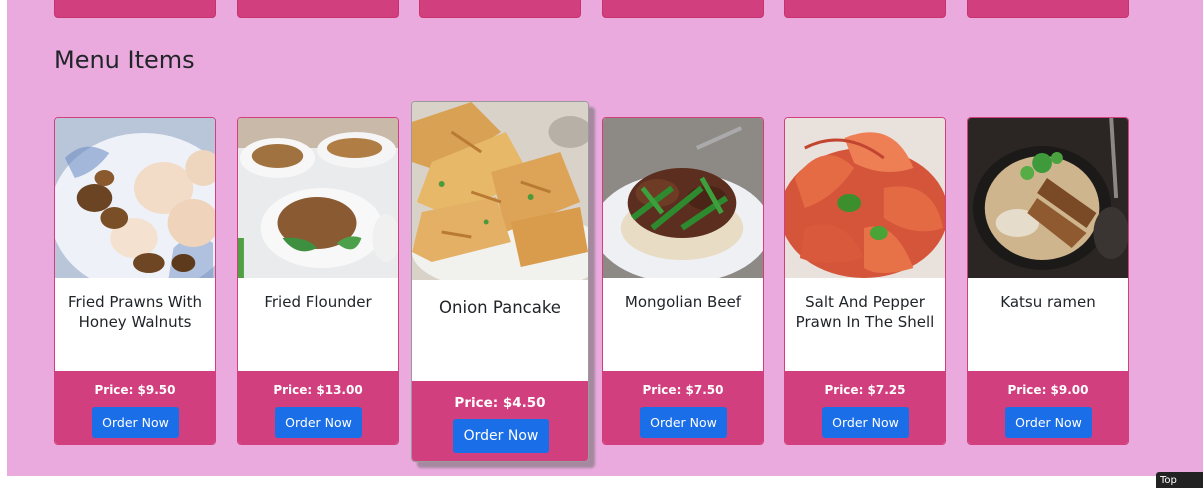  Describe the element at coordinates (124, 60) in the screenshot. I see `section-title: Menu Items` at that location.